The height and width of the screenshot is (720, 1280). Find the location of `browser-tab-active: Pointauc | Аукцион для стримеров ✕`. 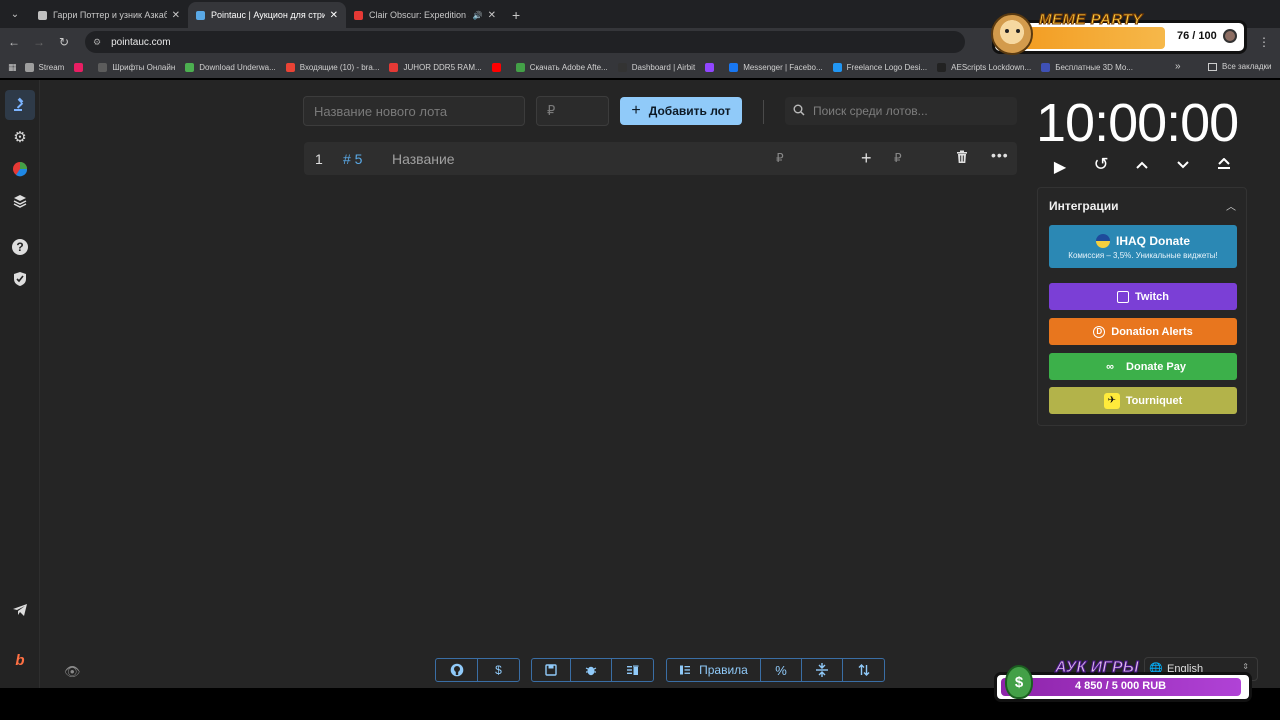

browser-tab-active: Pointauc | Аукцион для стримеров ✕ is located at coordinates (267, 15).